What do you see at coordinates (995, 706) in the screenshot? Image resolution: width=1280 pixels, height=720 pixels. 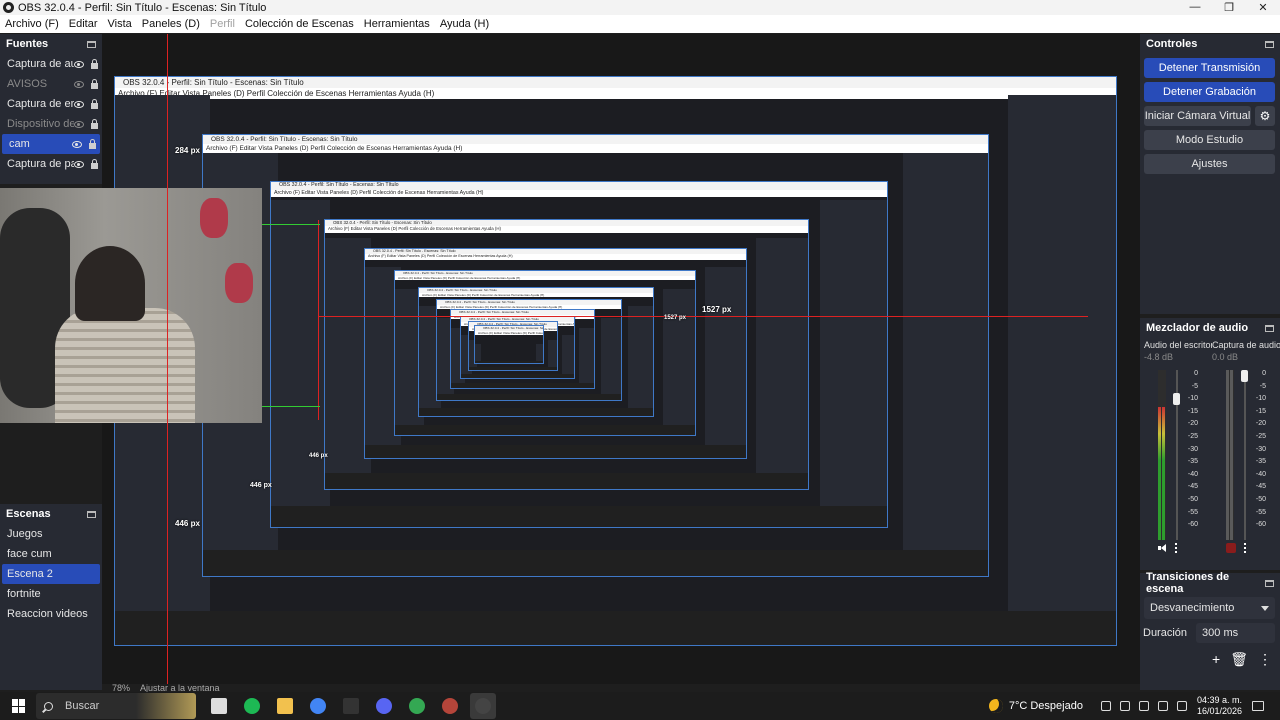 I see `weather-icon` at bounding box center [995, 706].